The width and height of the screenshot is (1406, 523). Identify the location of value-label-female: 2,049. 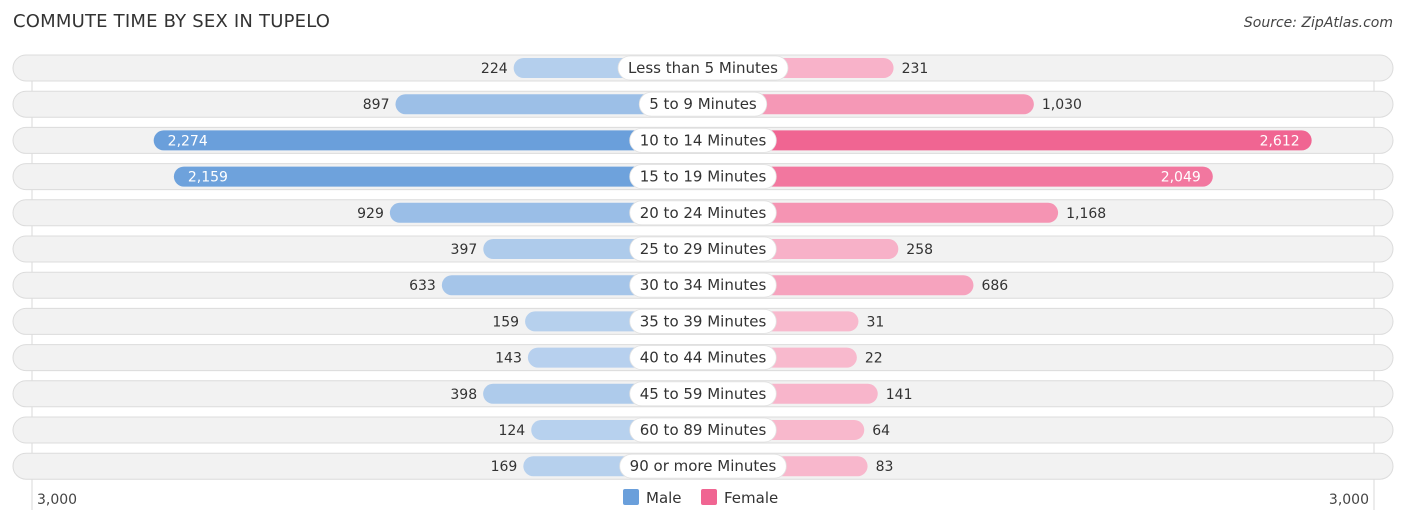
(1181, 178).